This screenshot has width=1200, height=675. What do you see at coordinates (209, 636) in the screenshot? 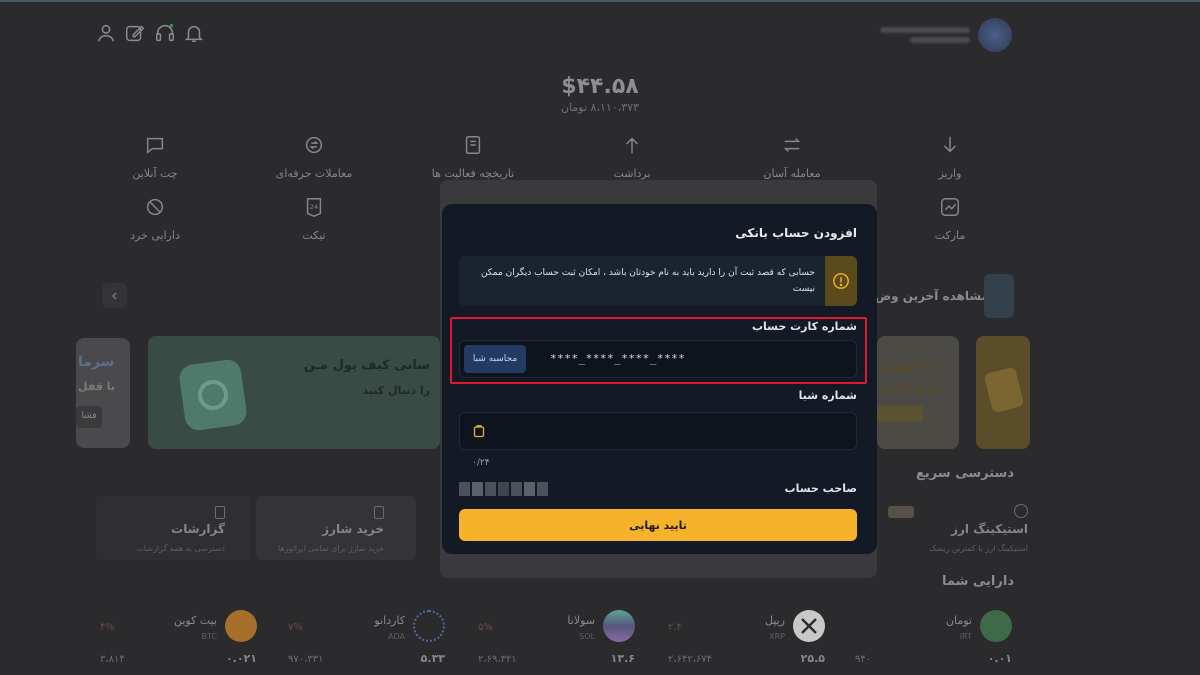
I see `asset-symbol: BTC` at bounding box center [209, 636].